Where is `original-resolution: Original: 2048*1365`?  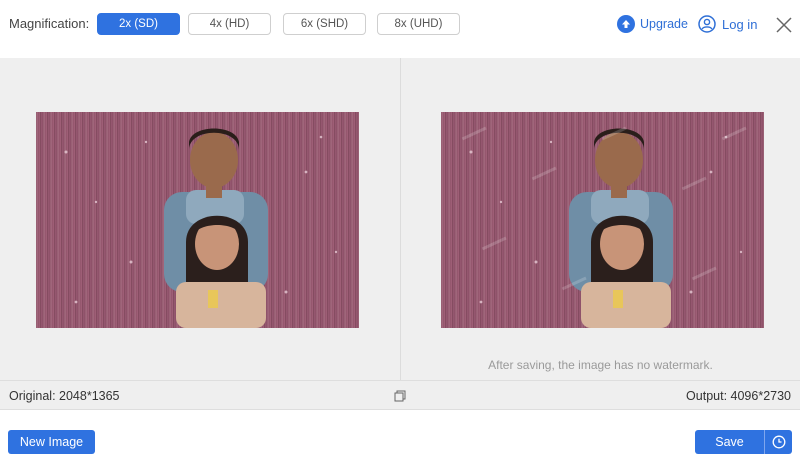
original-resolution: Original: 2048*1365 is located at coordinates (64, 396).